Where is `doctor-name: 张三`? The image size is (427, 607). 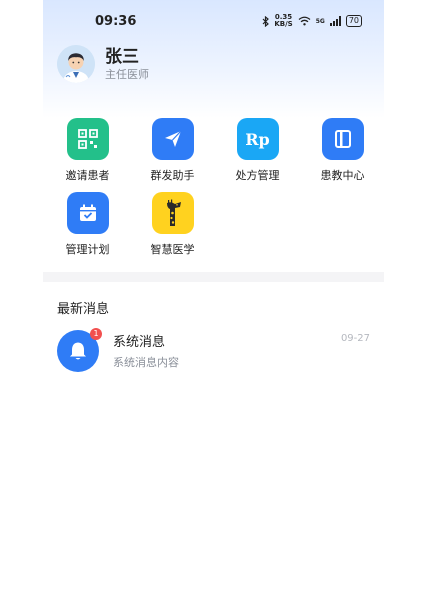
doctor-name: 张三 is located at coordinates (122, 57).